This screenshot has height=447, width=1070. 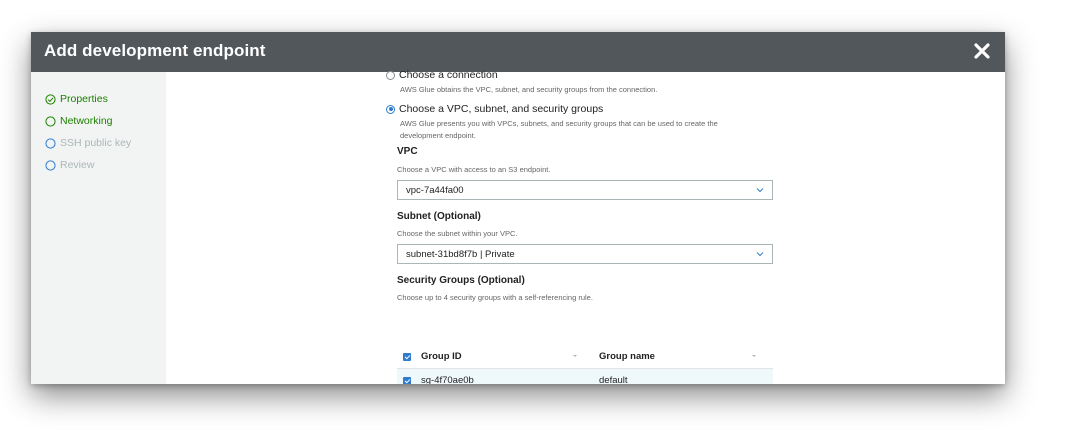 I want to click on table-header-row: Group ID Group name, so click(x=585, y=357).